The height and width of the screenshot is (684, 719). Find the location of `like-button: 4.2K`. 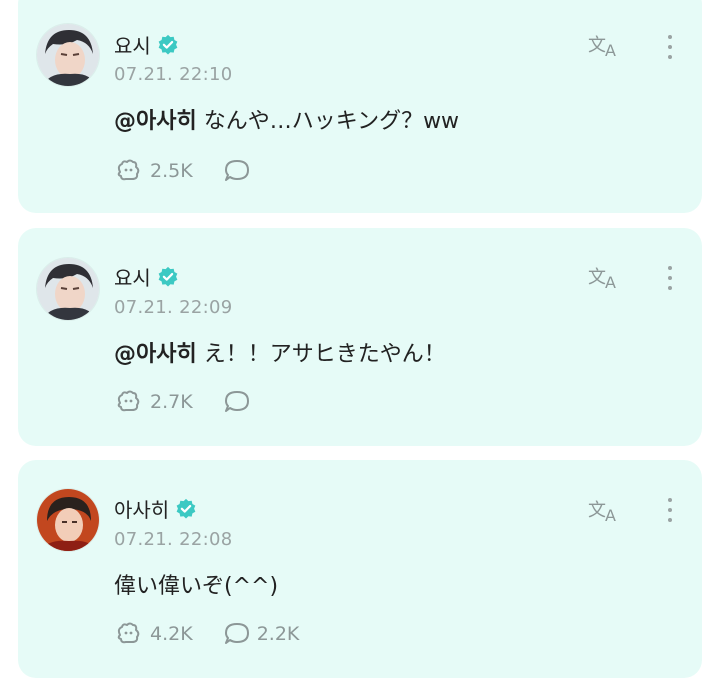

like-button: 4.2K is located at coordinates (153, 634).